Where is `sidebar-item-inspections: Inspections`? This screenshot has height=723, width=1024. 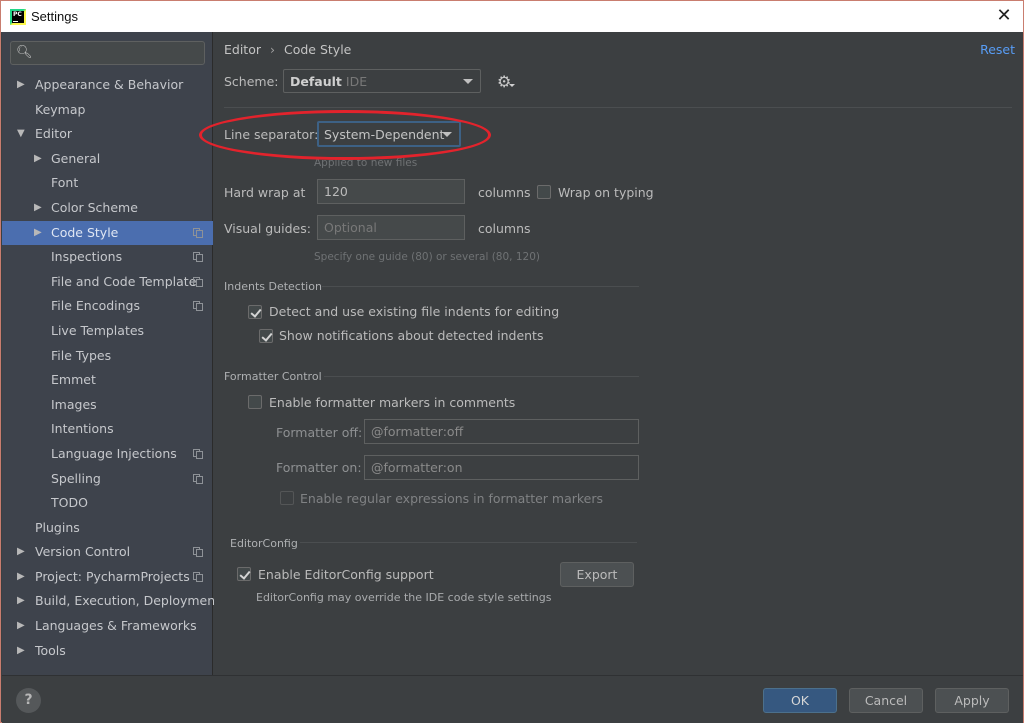
sidebar-item-inspections: Inspections is located at coordinates (107, 257).